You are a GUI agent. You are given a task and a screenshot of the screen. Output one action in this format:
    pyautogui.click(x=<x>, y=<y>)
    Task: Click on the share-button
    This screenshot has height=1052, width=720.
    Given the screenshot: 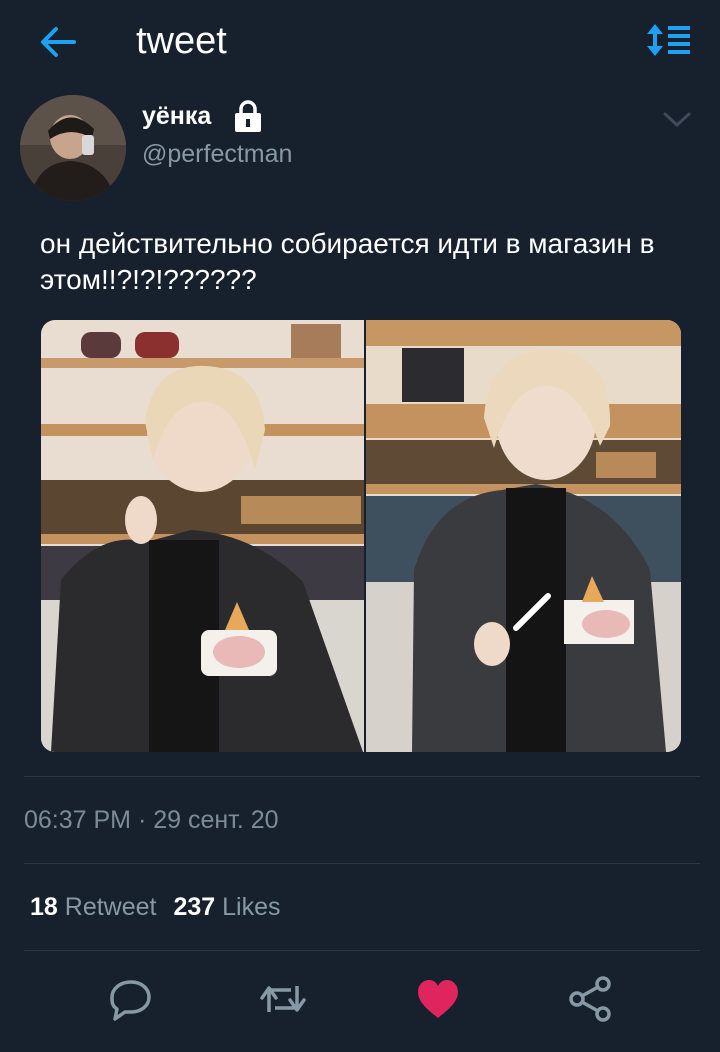 What is the action you would take?
    pyautogui.click(x=591, y=999)
    